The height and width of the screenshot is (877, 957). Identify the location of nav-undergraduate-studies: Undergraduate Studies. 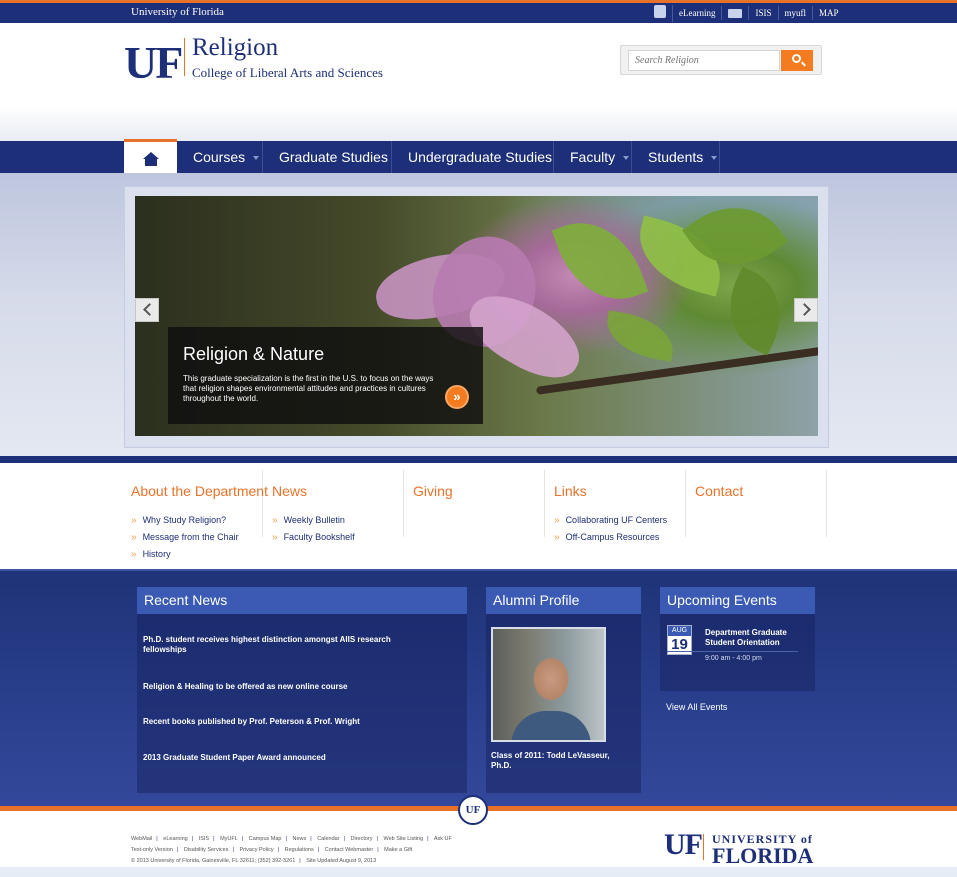
(473, 167).